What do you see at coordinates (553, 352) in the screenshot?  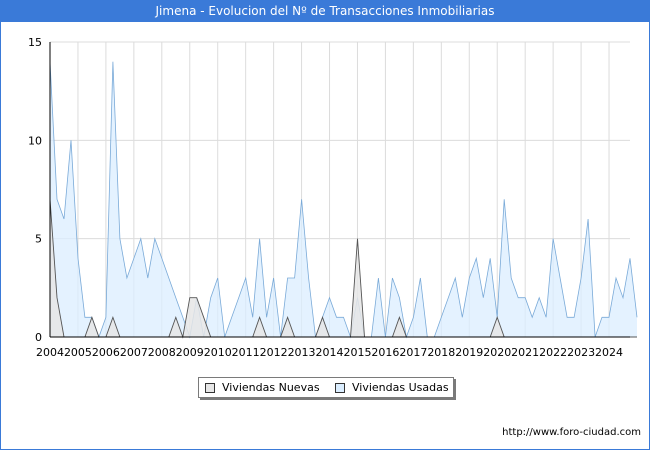 I see `x-tick-label-2022: 2022` at bounding box center [553, 352].